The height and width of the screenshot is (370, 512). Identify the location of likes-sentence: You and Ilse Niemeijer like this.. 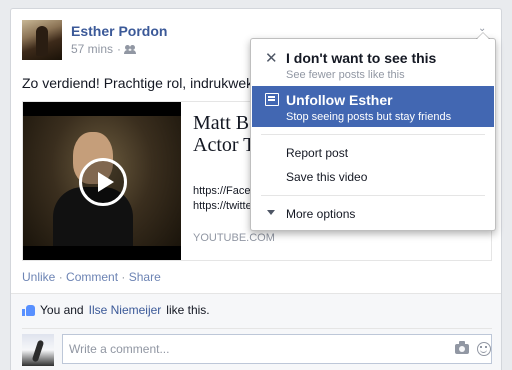
(116, 310).